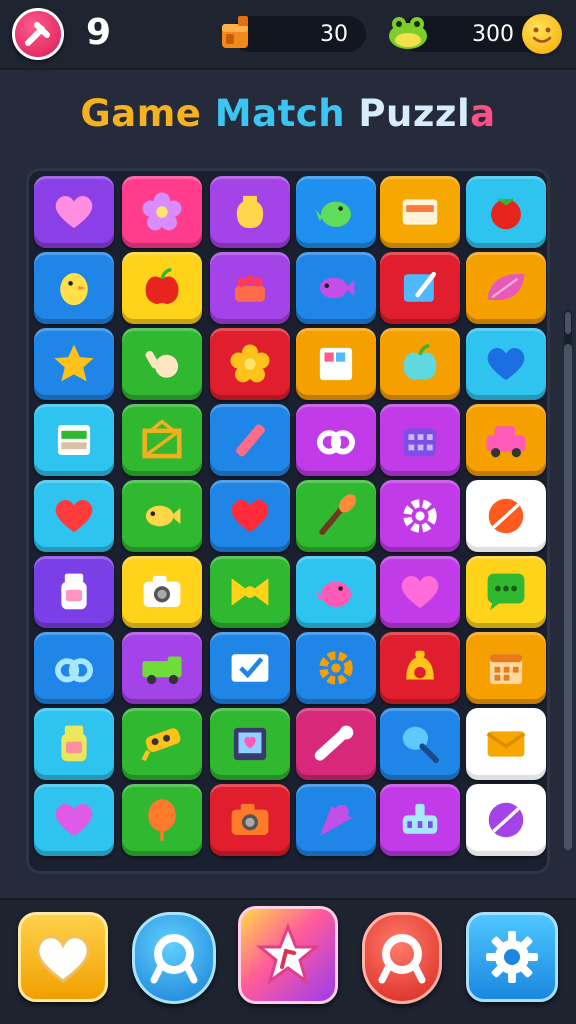  Describe the element at coordinates (235, 32) in the screenshot. I see `fuel-can-icon` at that location.